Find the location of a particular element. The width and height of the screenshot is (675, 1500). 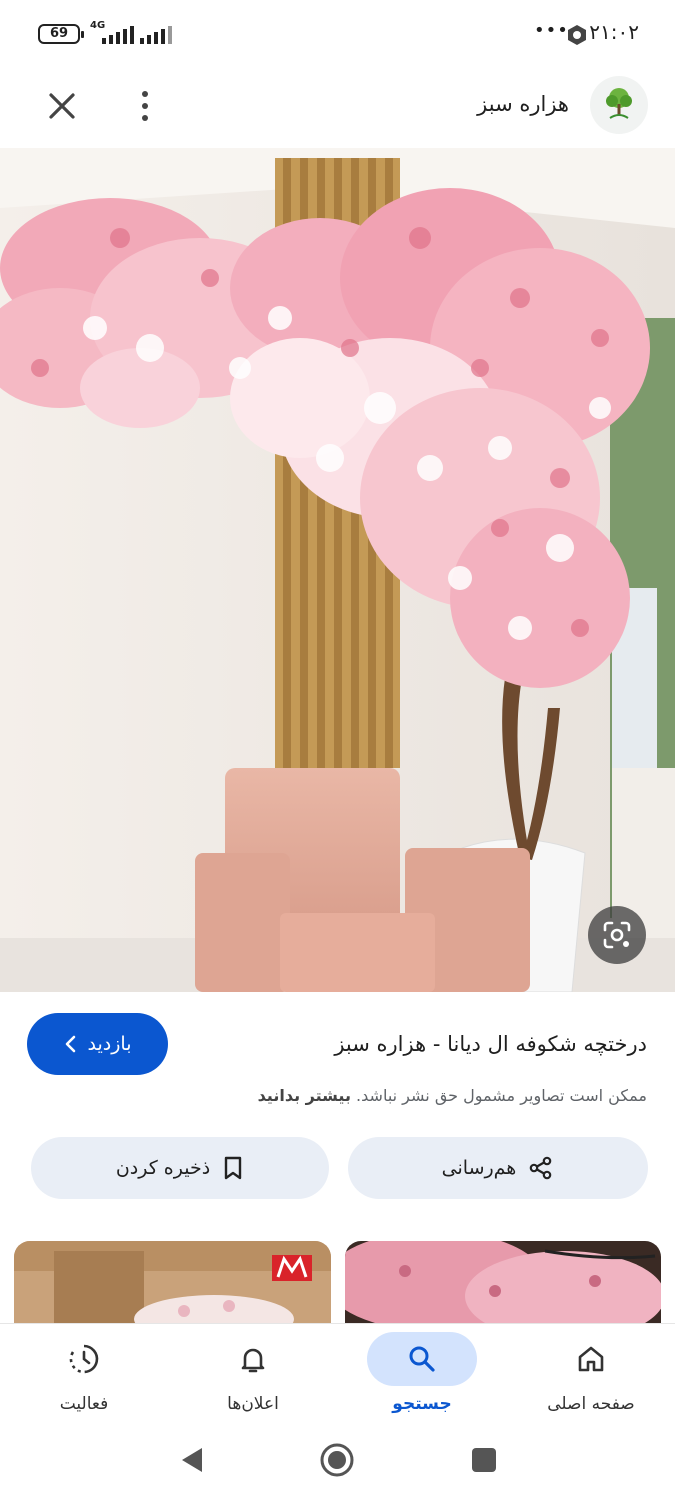

search-icon is located at coordinates (422, 1359).